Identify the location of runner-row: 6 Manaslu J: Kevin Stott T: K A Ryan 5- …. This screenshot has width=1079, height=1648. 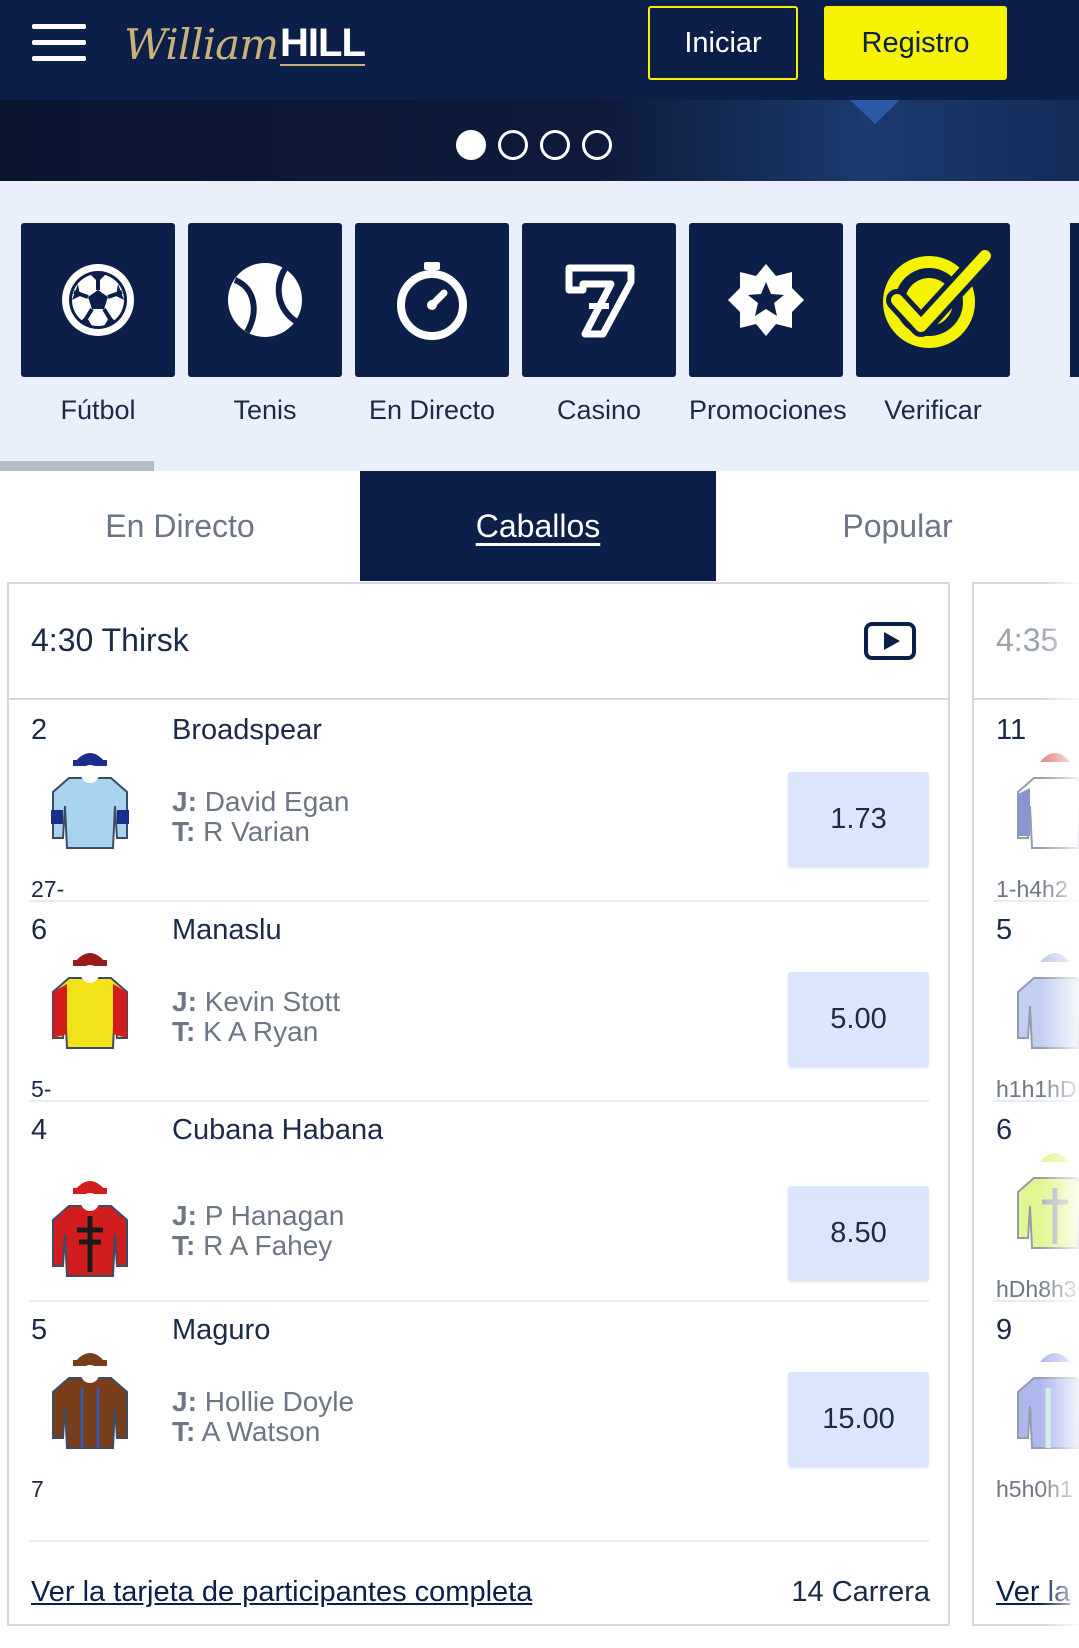
(478, 1005).